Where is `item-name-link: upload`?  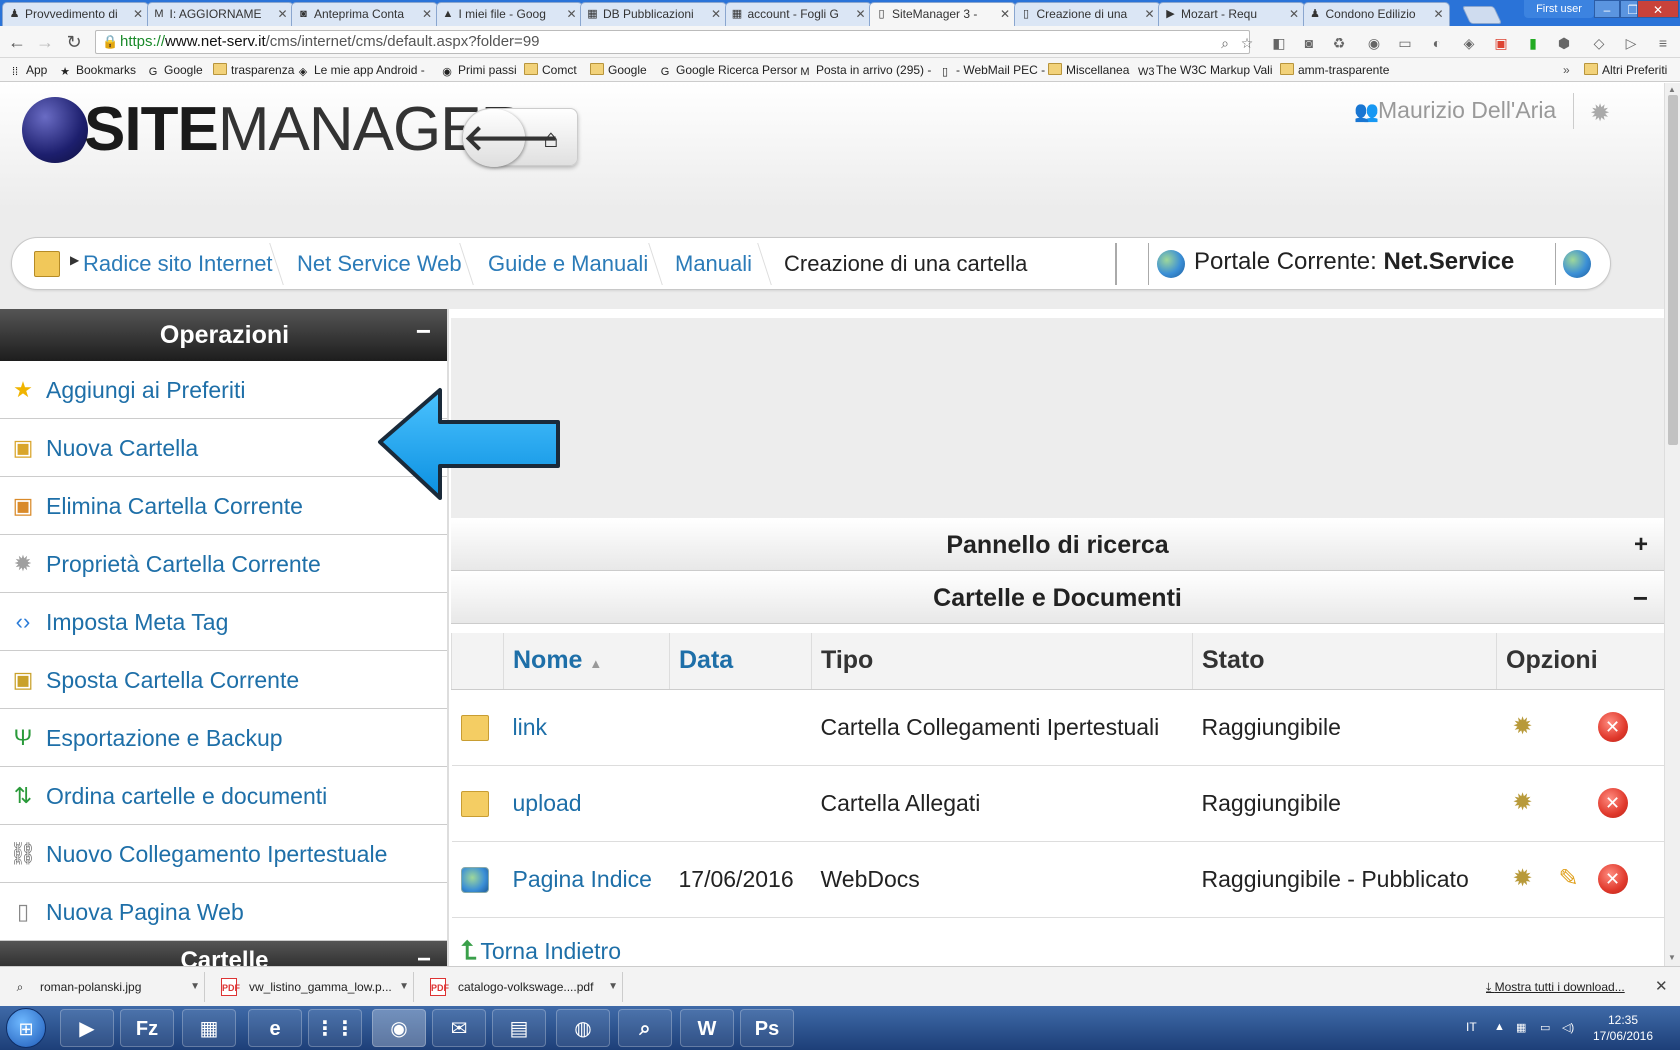 item-name-link: upload is located at coordinates (547, 803).